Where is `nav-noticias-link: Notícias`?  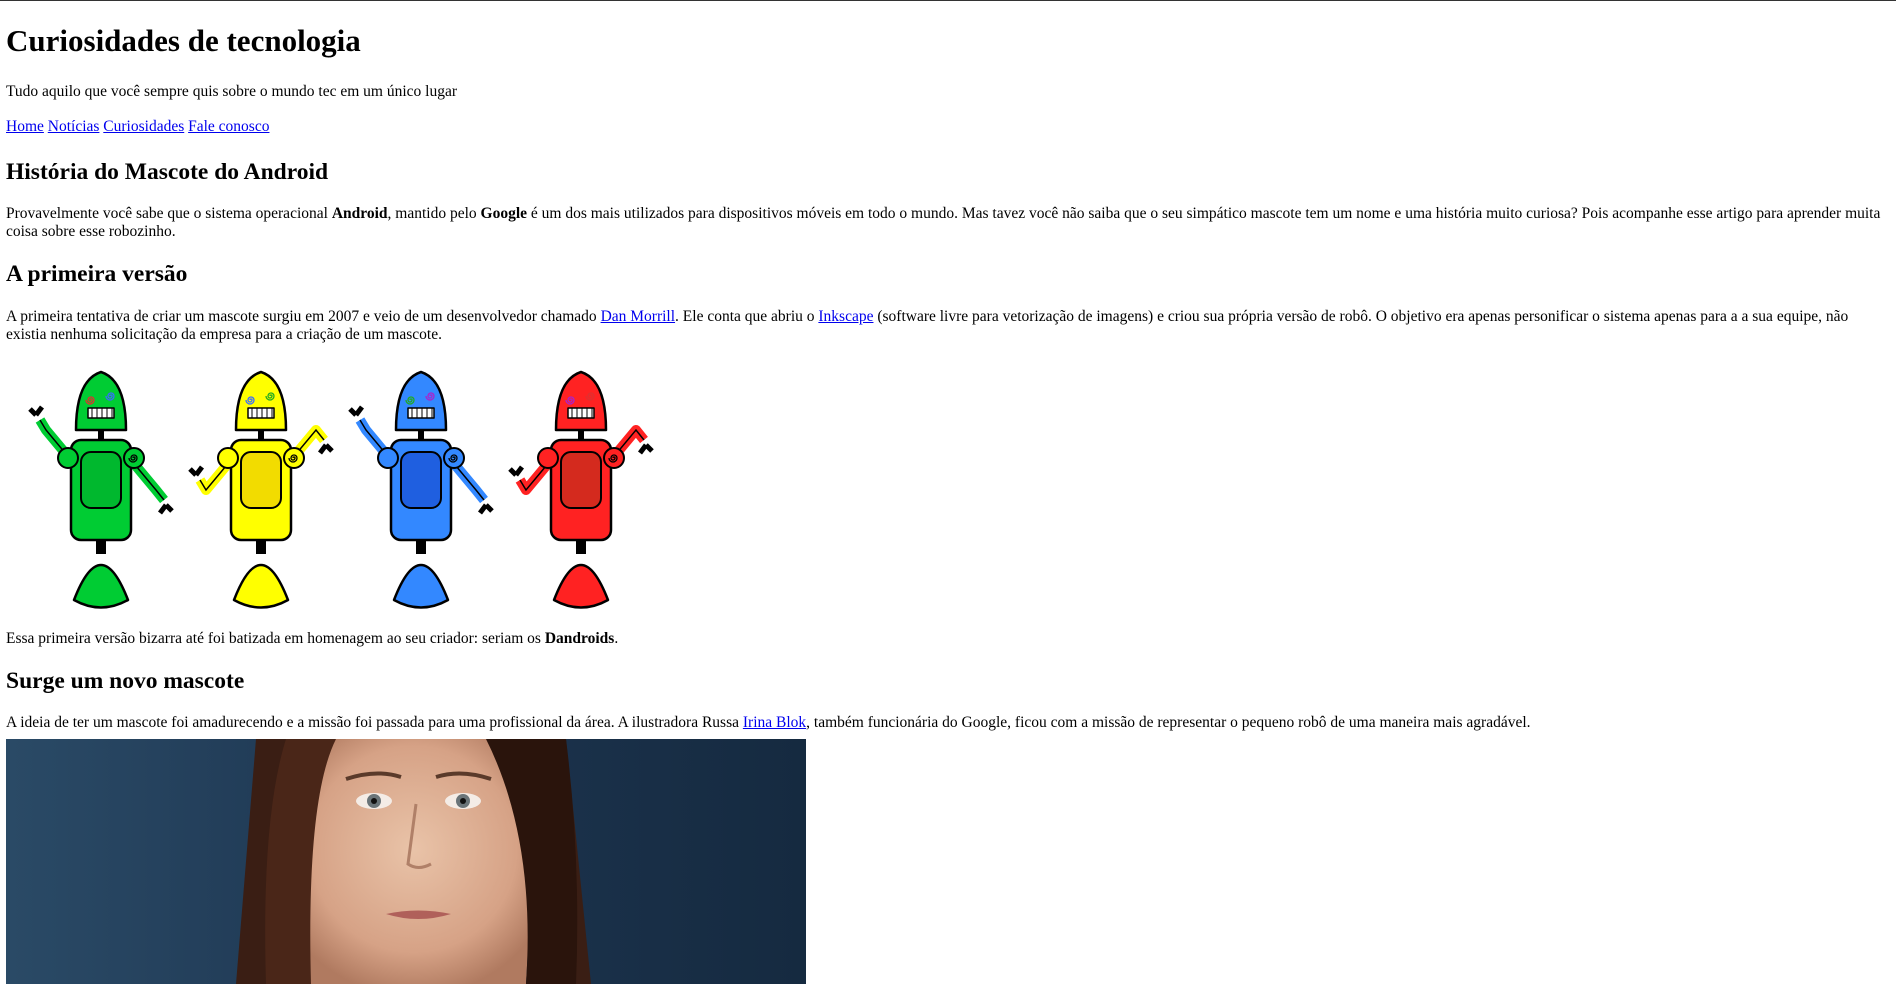
nav-noticias-link: Notícias is located at coordinates (74, 126).